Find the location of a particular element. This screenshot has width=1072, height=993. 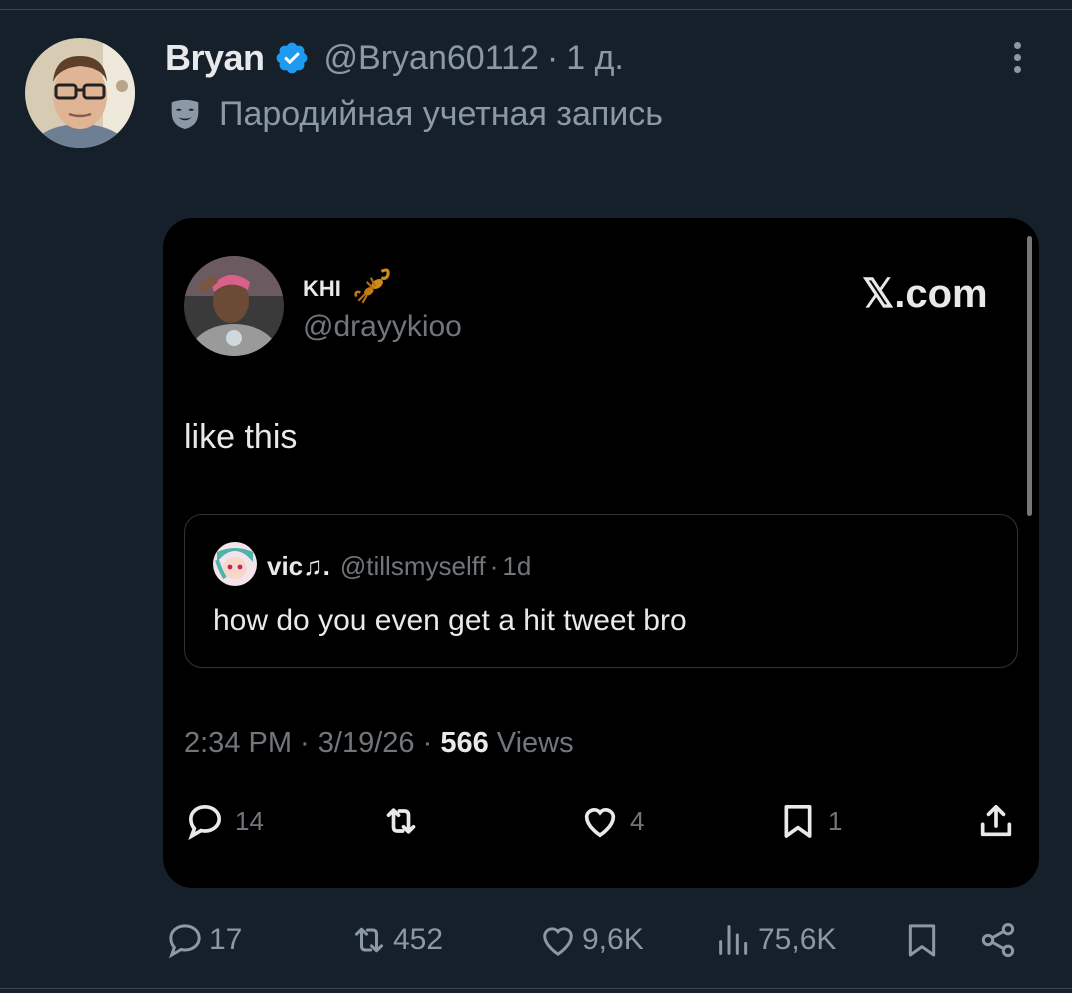

views-button: 75,6K is located at coordinates (775, 940).